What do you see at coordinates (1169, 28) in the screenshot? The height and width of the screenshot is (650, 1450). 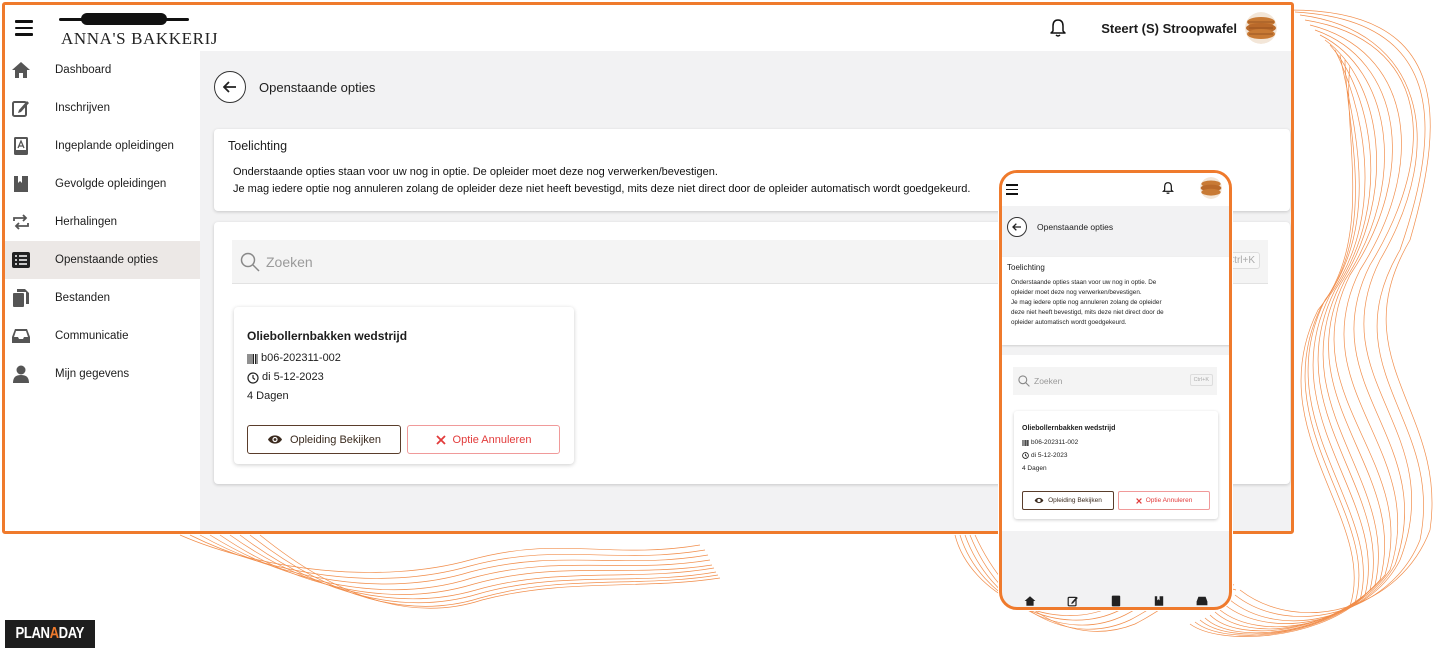 I see `user-name: Steert (S) Stroopwafel` at bounding box center [1169, 28].